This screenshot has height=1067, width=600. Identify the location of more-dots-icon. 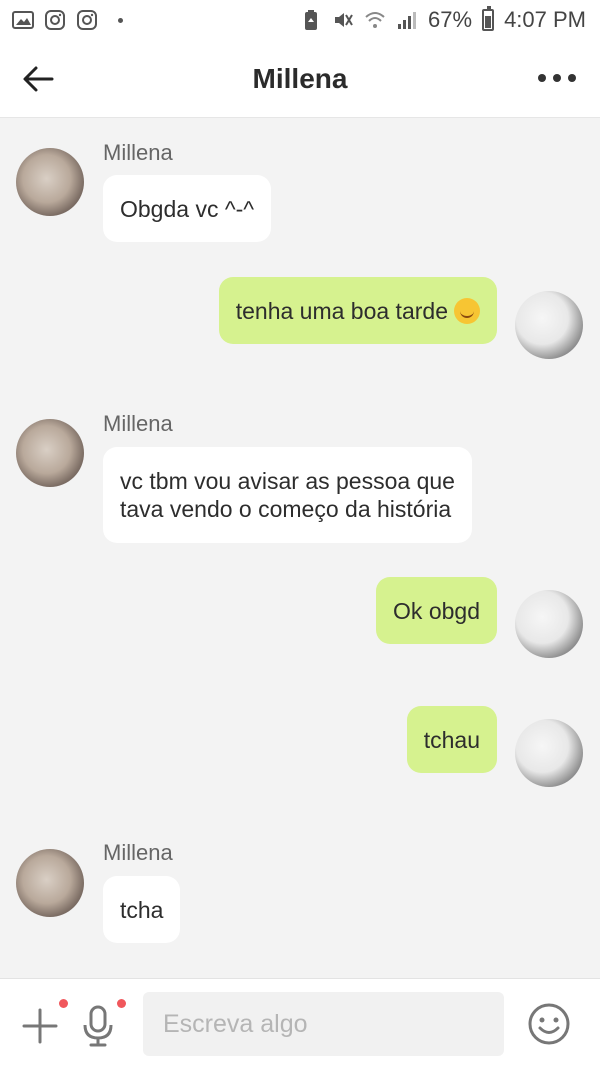
(558, 78).